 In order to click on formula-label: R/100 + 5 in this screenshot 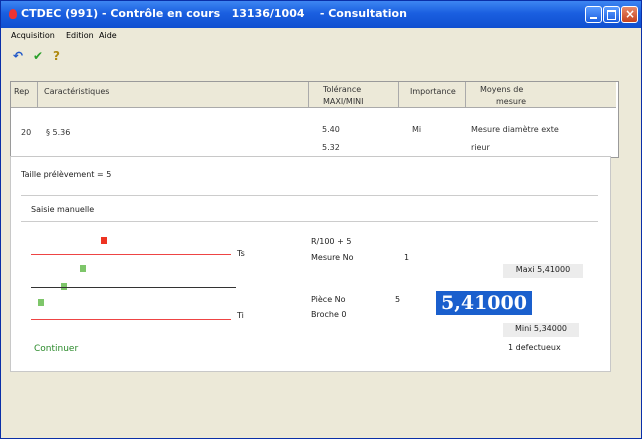, I will do `click(331, 241)`.